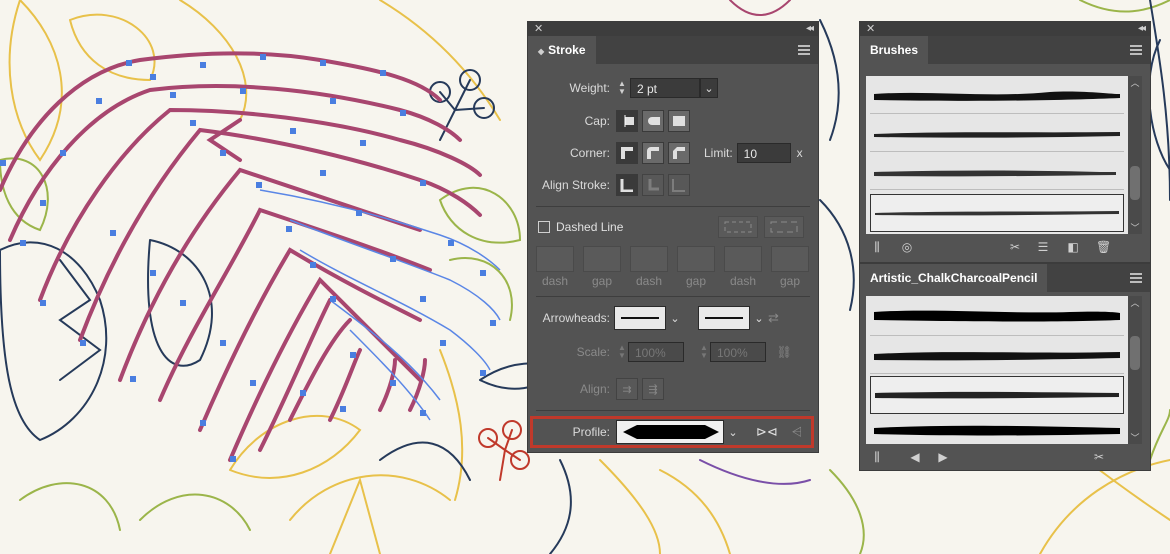  Describe the element at coordinates (784, 227) in the screenshot. I see `align-dash-corners-button` at that location.